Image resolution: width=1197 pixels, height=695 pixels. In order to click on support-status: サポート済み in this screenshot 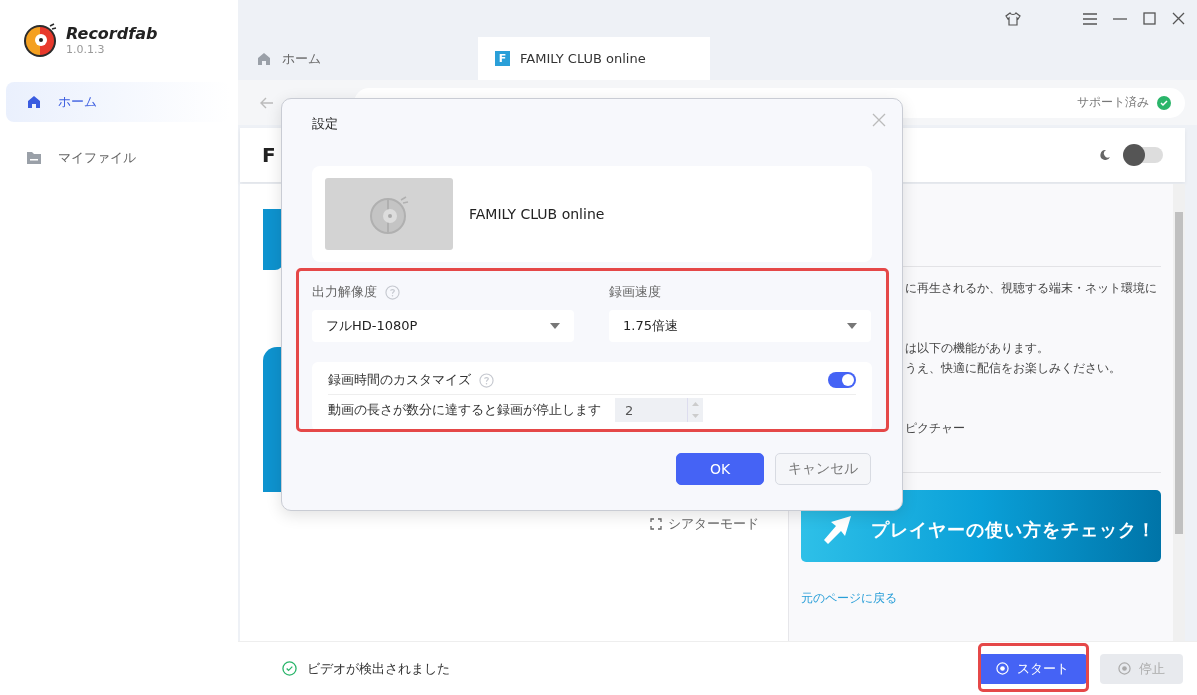, I will do `click(1113, 102)`.